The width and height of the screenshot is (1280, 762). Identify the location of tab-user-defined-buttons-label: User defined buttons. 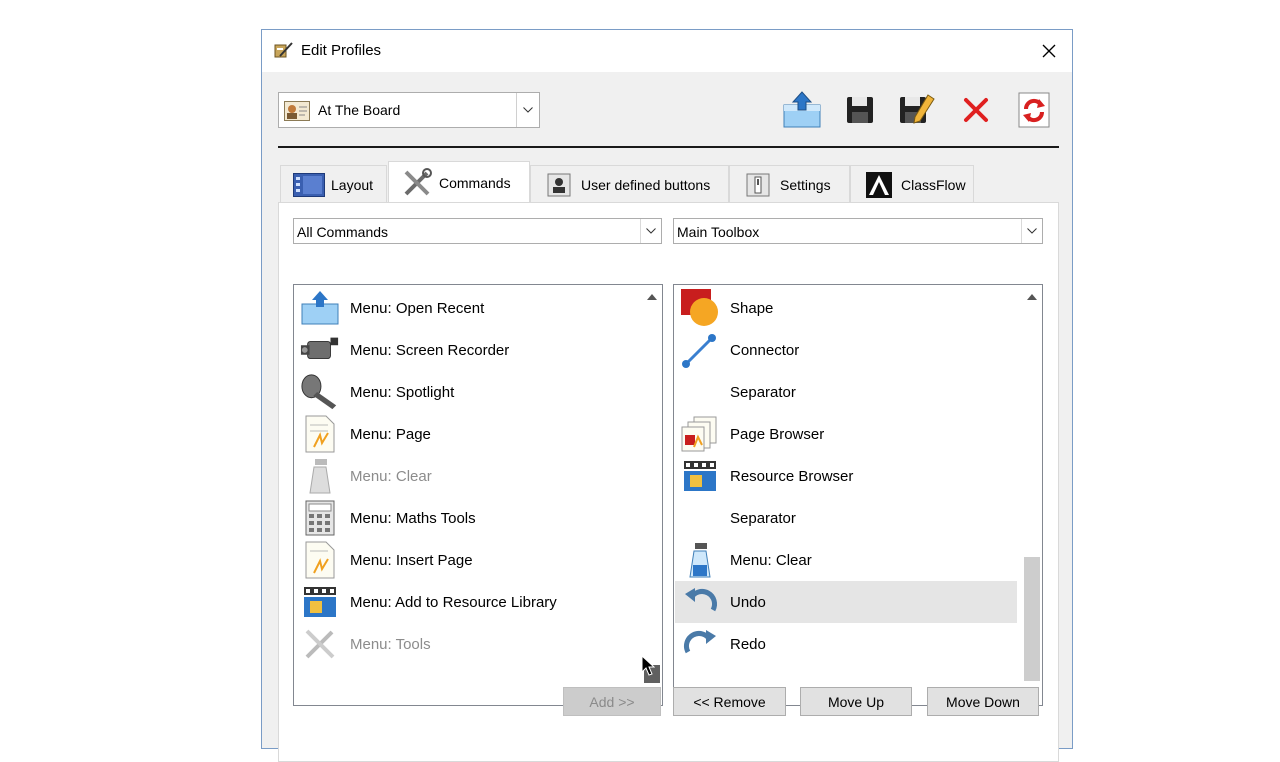
(646, 184).